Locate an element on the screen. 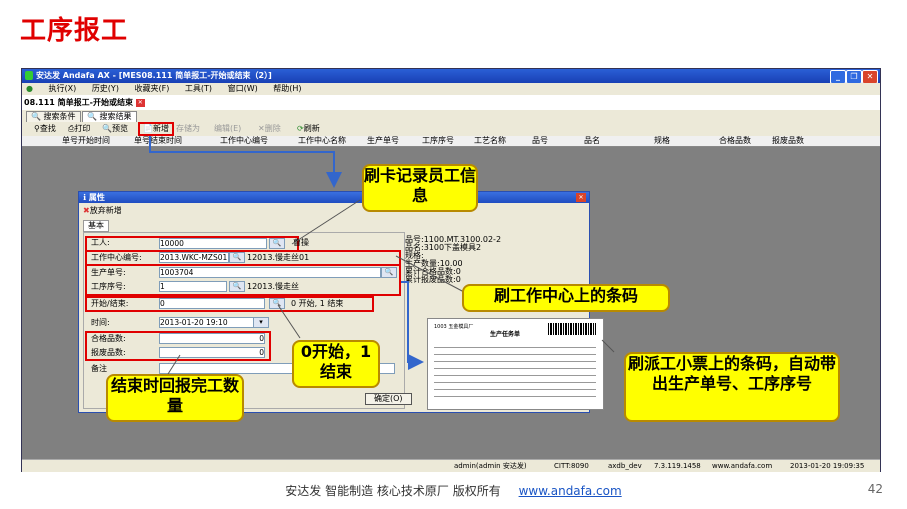 This screenshot has width=907, height=509. callout-start-end: 0开始，1结束 is located at coordinates (336, 364).